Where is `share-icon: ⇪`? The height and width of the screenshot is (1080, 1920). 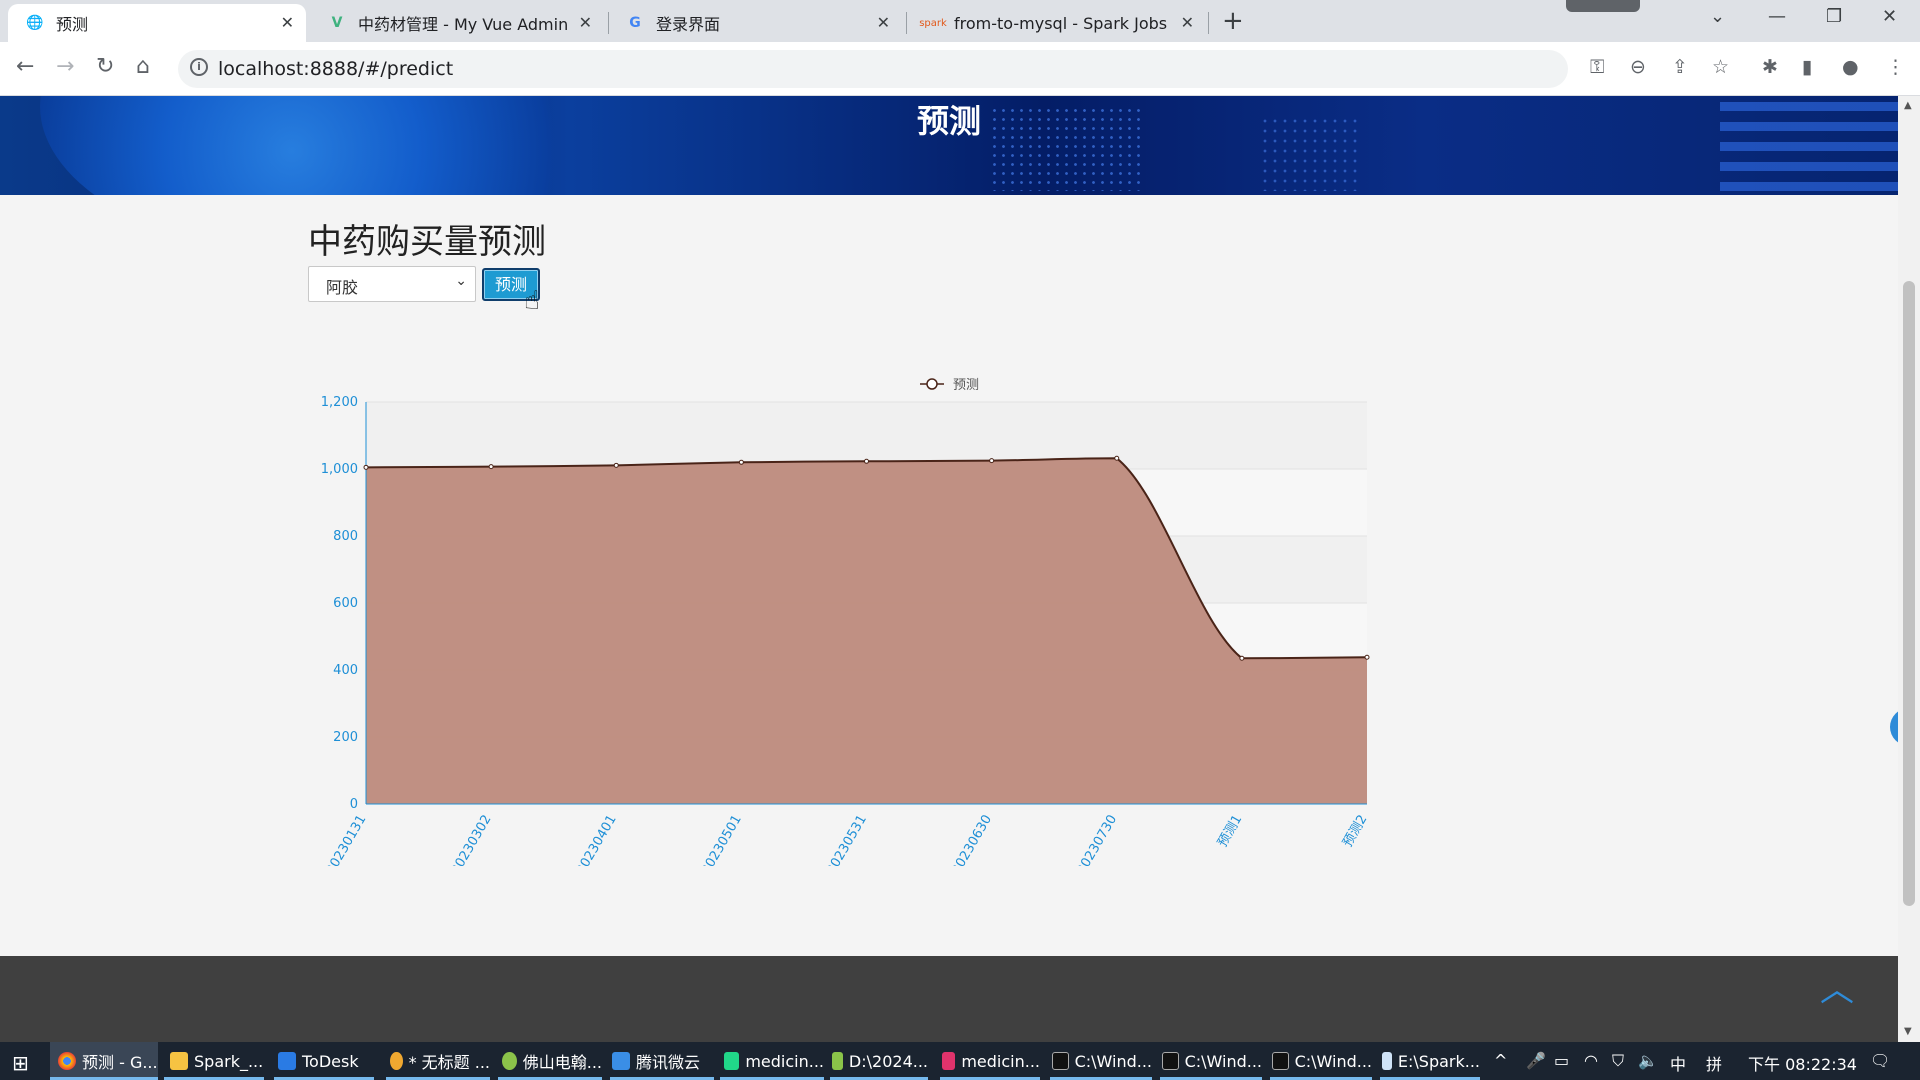
share-icon: ⇪ is located at coordinates (1680, 67).